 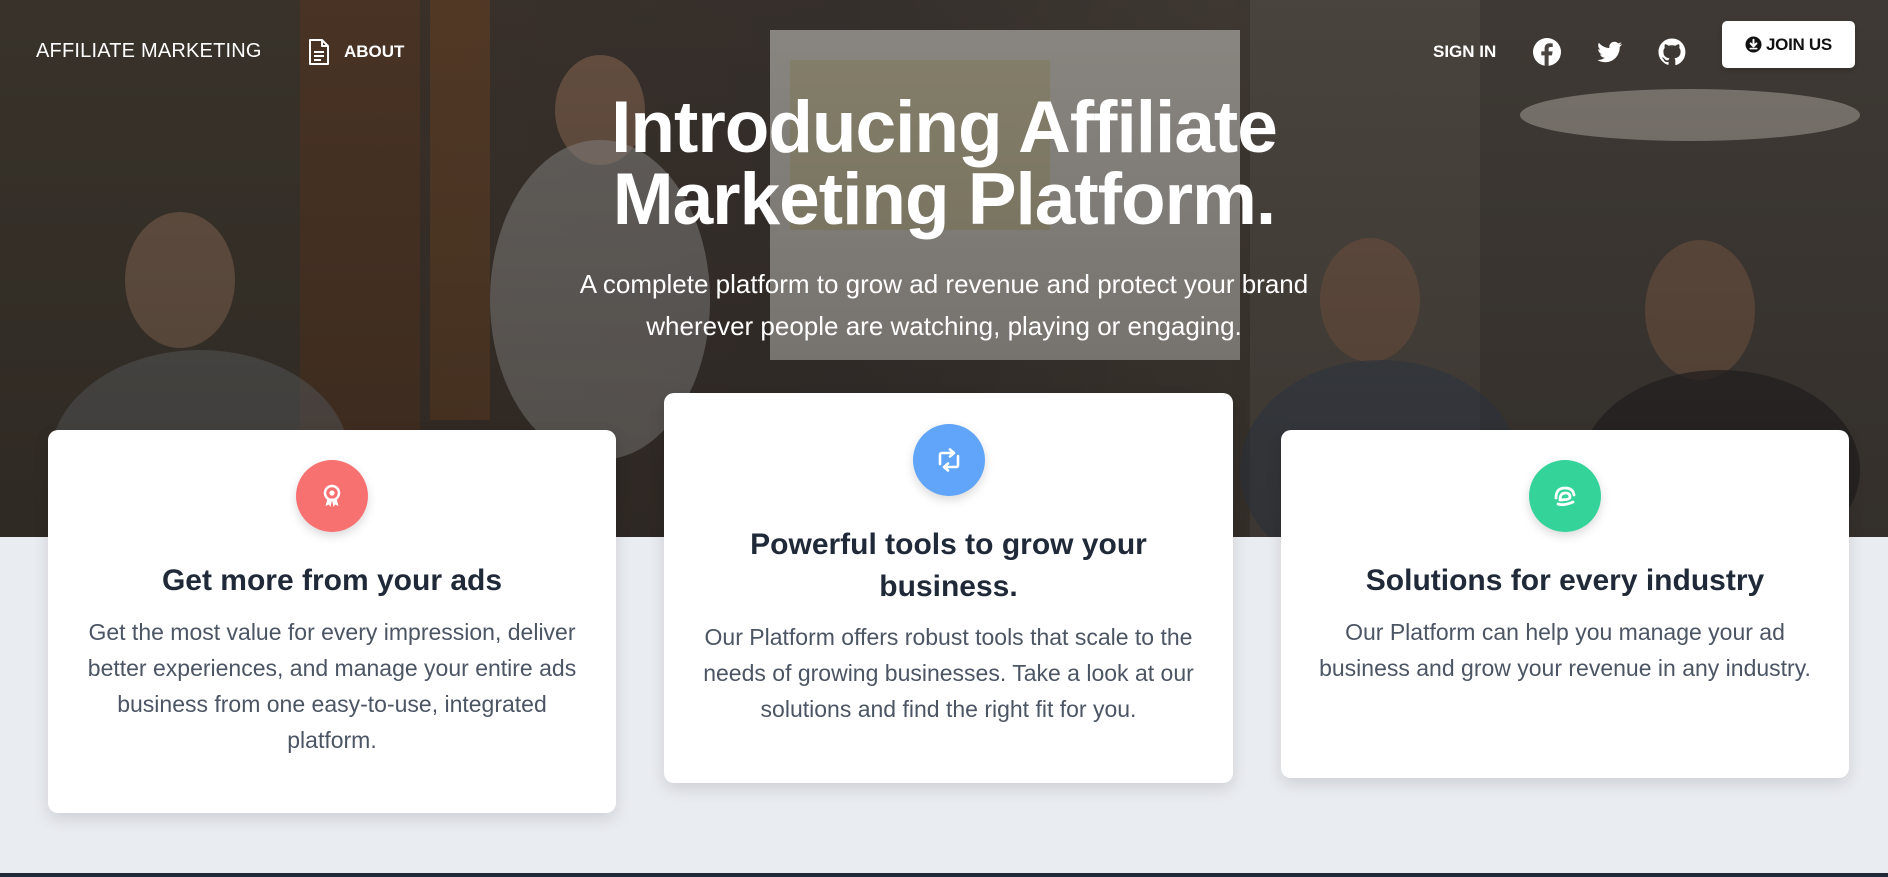 I want to click on twitter-icon, so click(x=1609, y=52).